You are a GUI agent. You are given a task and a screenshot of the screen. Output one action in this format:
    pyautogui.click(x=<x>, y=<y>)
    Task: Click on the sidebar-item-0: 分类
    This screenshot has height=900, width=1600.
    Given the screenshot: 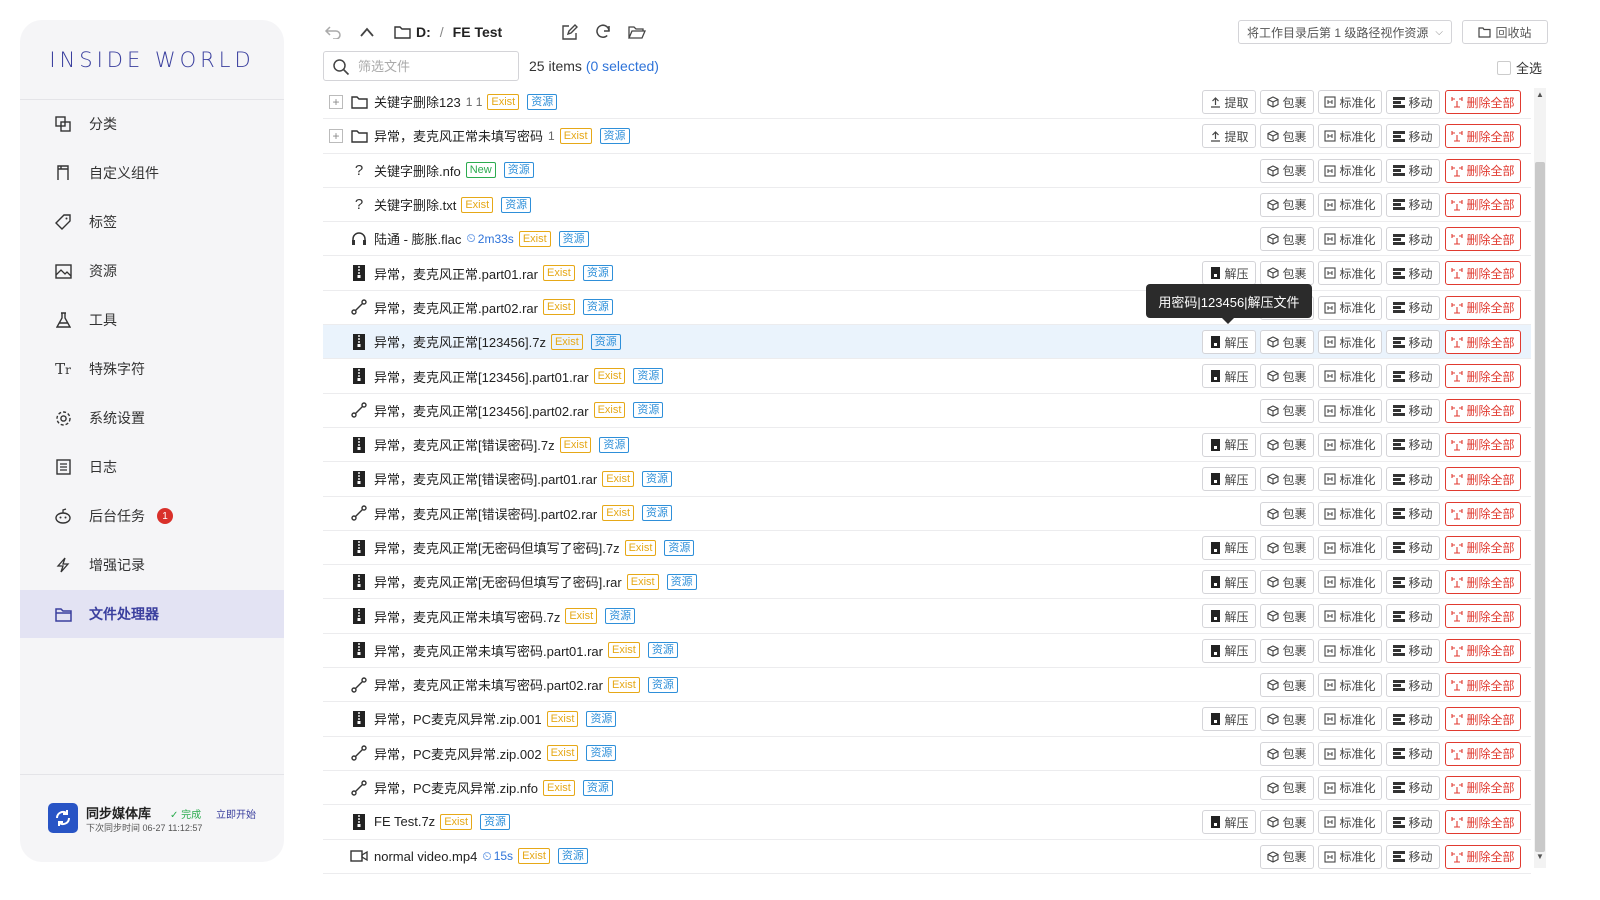 What is the action you would take?
    pyautogui.click(x=152, y=124)
    